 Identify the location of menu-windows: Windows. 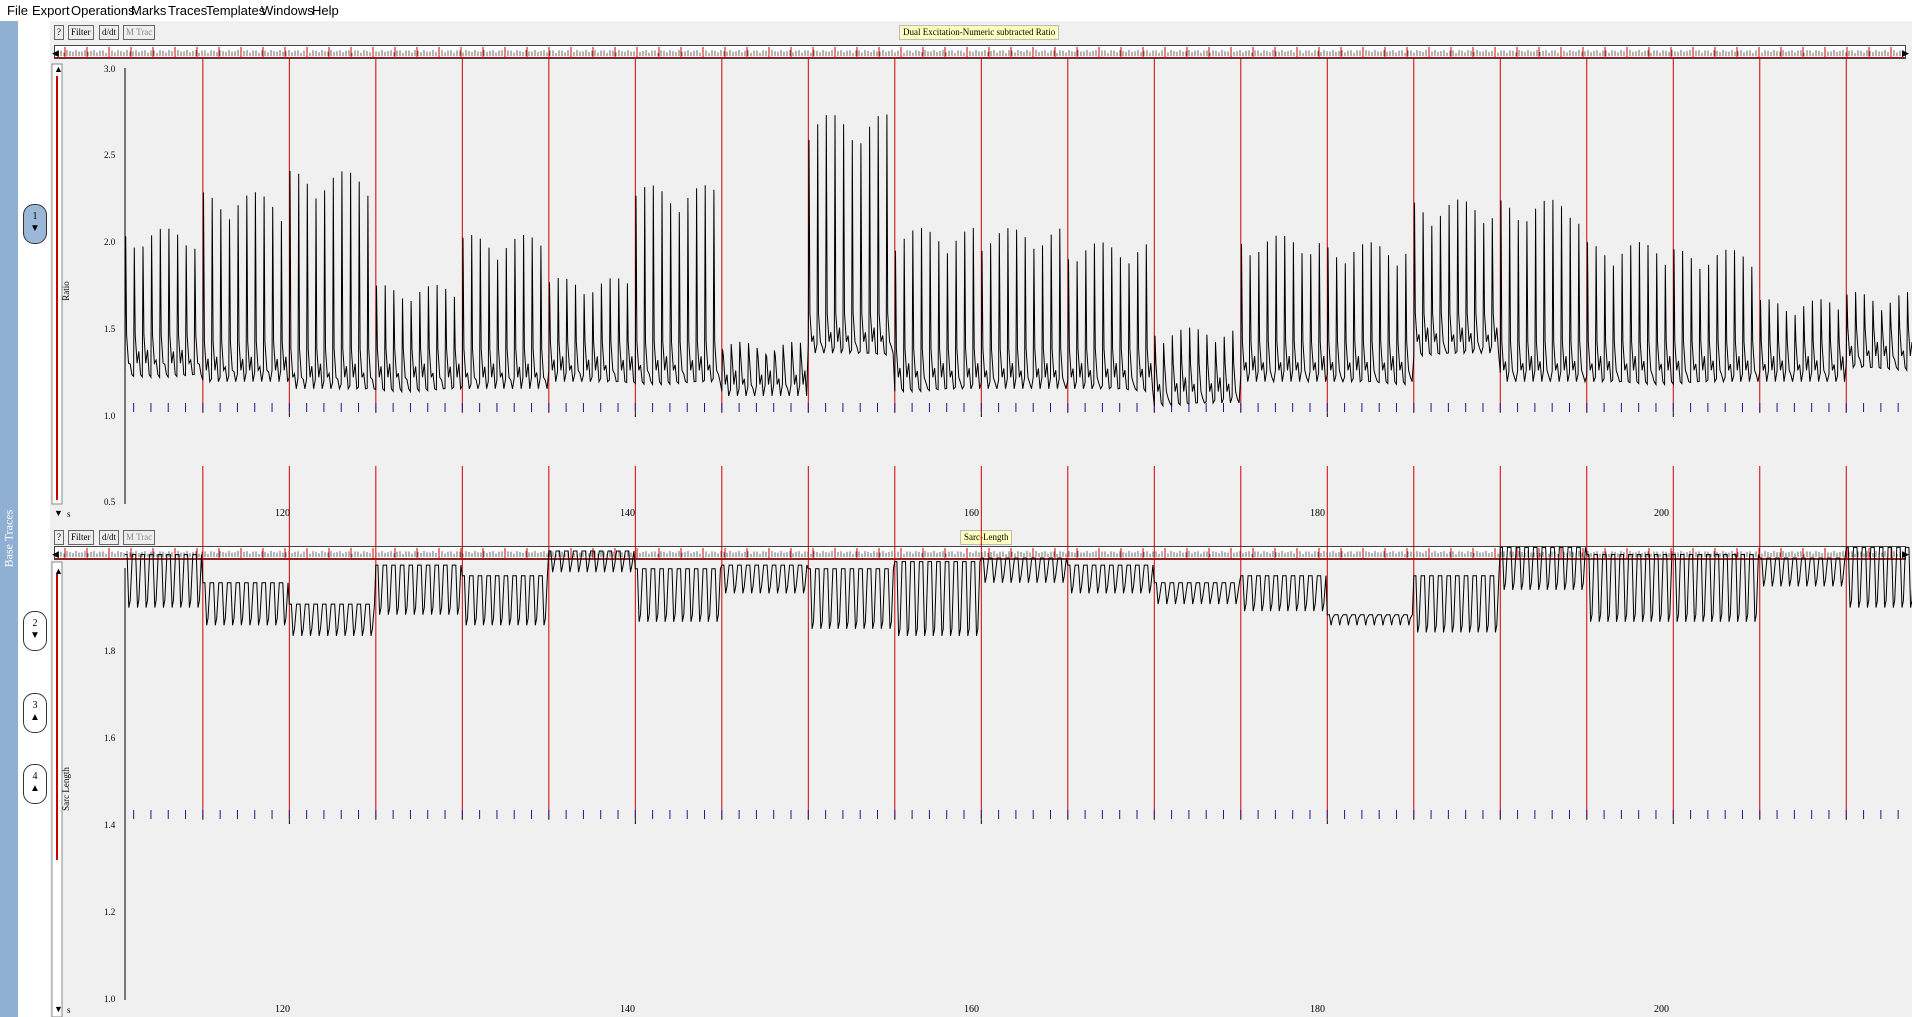
(287, 10).